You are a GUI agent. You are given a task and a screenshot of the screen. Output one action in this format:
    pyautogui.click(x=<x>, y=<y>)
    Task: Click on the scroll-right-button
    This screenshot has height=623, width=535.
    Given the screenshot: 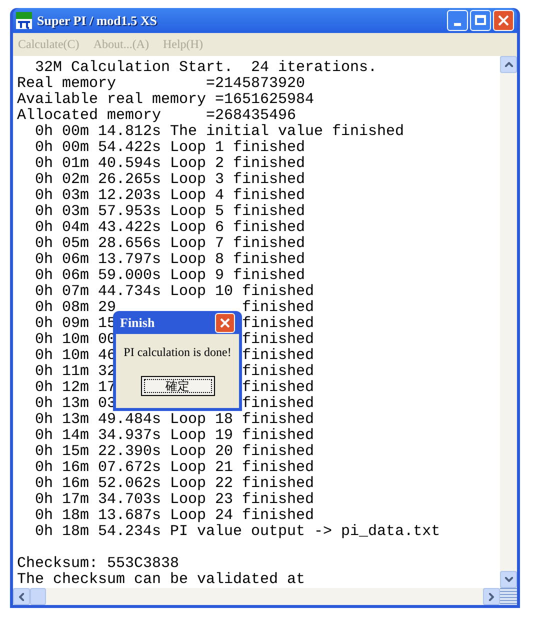 What is the action you would take?
    pyautogui.click(x=491, y=596)
    